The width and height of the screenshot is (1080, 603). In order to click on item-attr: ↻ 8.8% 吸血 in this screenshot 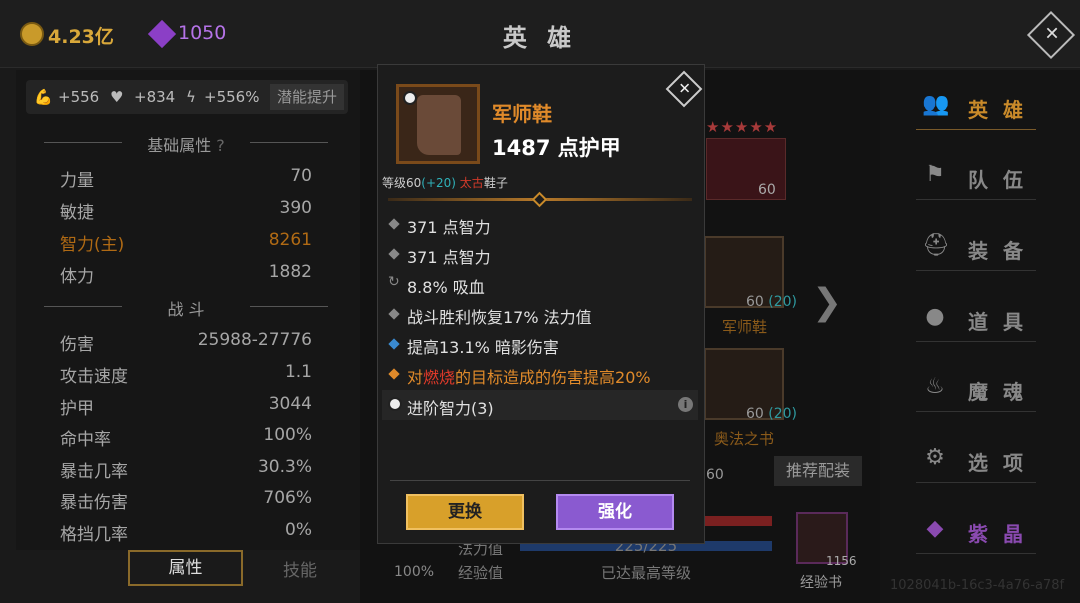, I will do `click(436, 285)`.